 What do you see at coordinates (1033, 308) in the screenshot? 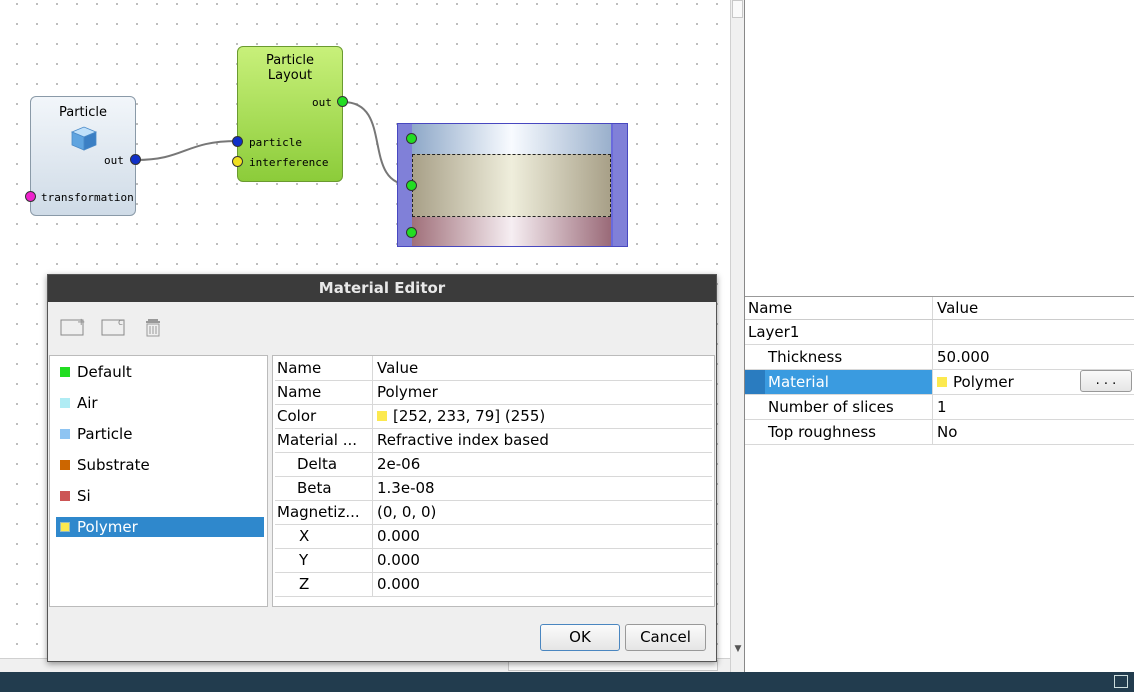
I see `value-column-header: Value` at bounding box center [1033, 308].